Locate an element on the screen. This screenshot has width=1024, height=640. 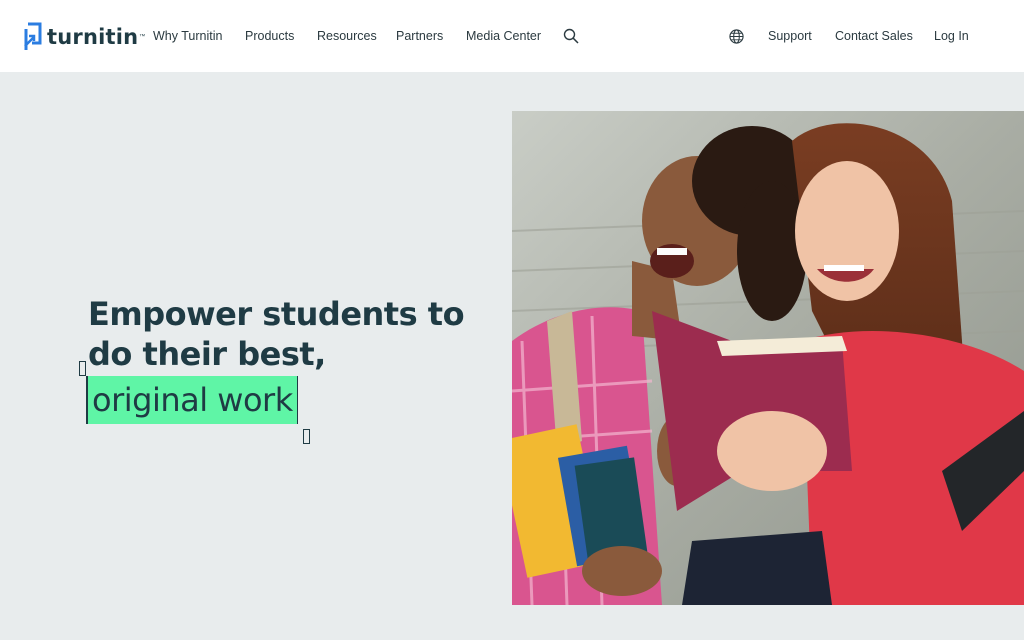
nav-media-center: Media Center is located at coordinates (503, 36).